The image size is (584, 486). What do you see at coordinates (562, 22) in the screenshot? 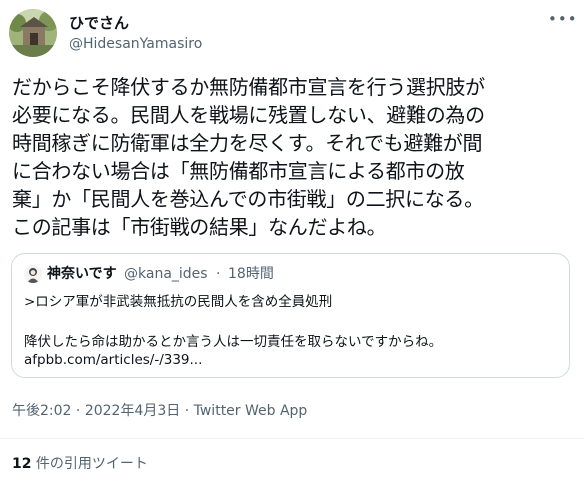
I see `more-icon: •••` at bounding box center [562, 22].